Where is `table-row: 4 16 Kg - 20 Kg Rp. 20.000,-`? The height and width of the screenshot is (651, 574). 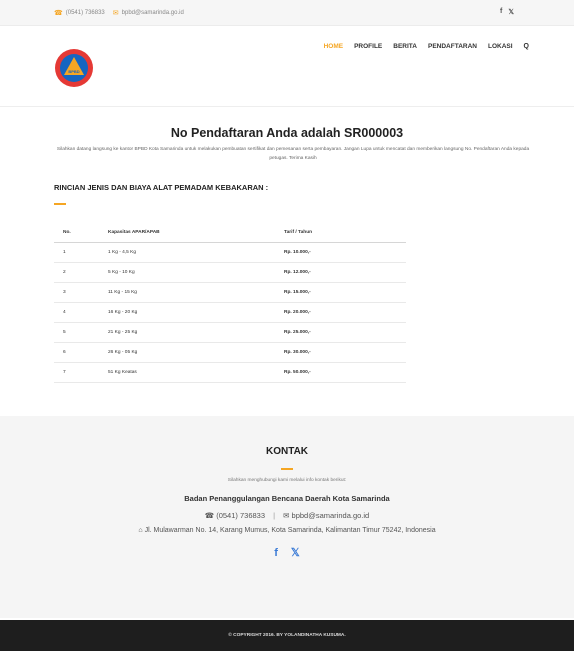 table-row: 4 16 Kg - 20 Kg Rp. 20.000,- is located at coordinates (230, 313).